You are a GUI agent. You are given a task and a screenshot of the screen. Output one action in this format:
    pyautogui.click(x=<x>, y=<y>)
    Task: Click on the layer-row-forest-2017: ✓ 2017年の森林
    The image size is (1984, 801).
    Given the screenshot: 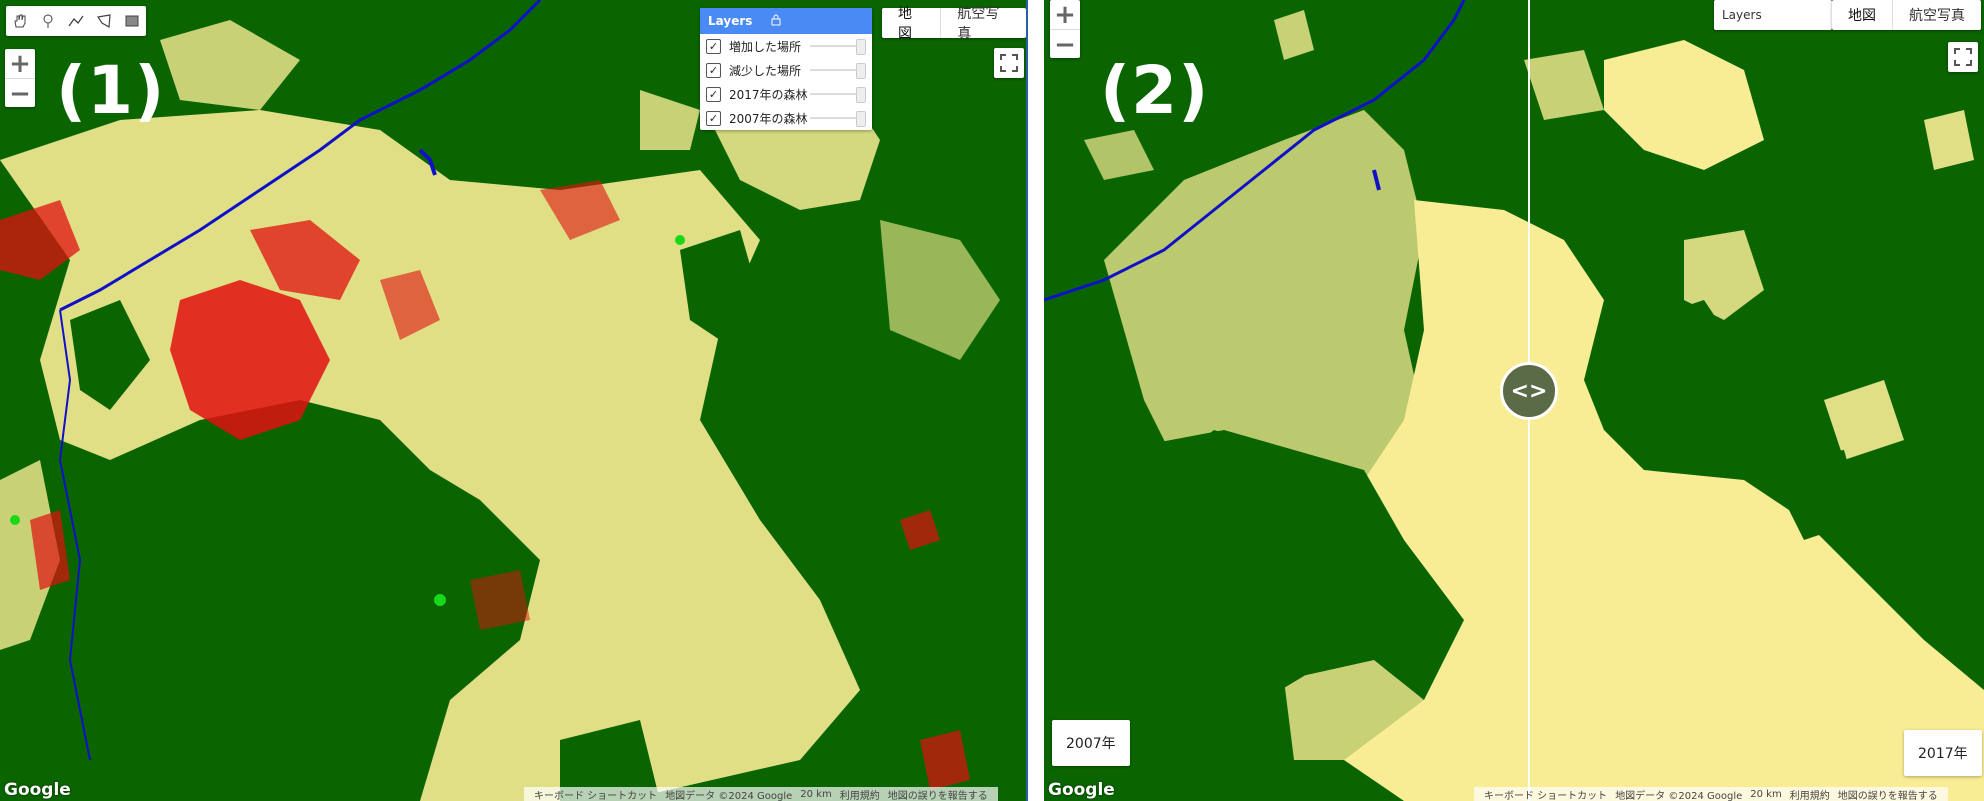 What is the action you would take?
    pyautogui.click(x=786, y=94)
    